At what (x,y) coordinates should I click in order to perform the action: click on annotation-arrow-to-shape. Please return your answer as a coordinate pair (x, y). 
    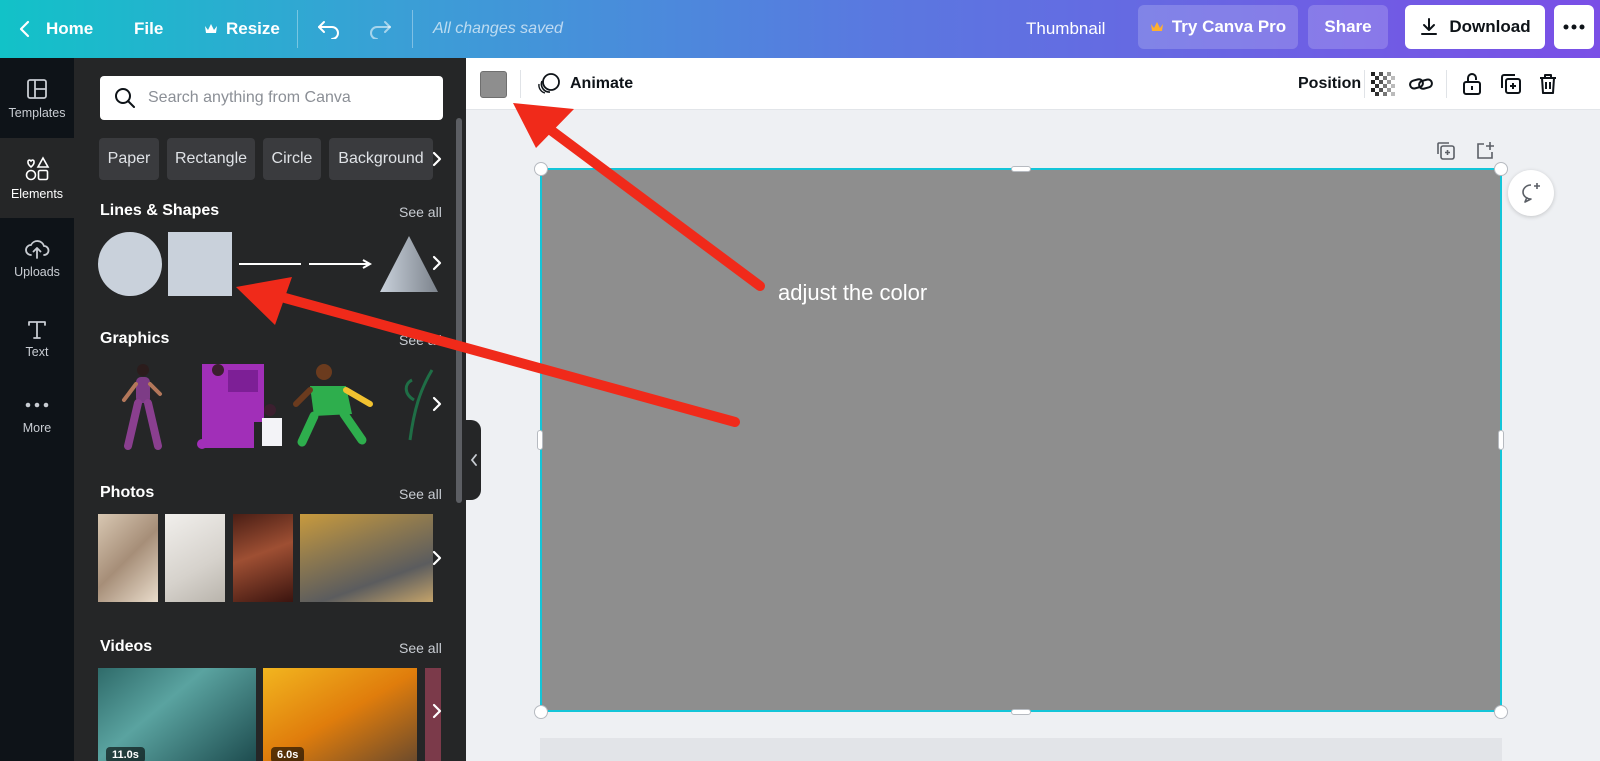
    Looking at the image, I should click on (510, 360).